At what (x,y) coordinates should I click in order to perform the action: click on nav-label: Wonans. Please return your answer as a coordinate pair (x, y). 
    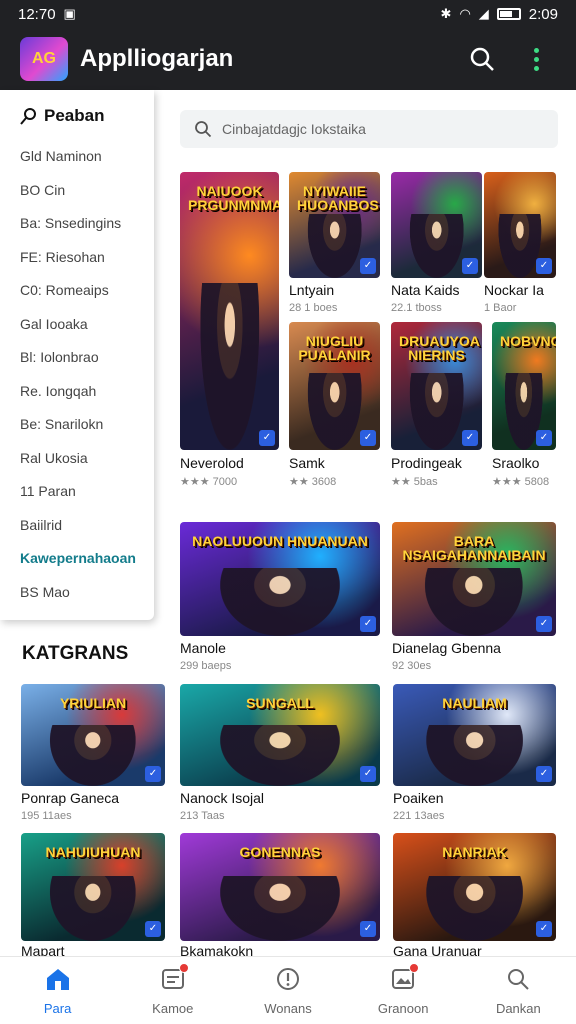
    Looking at the image, I should click on (288, 1008).